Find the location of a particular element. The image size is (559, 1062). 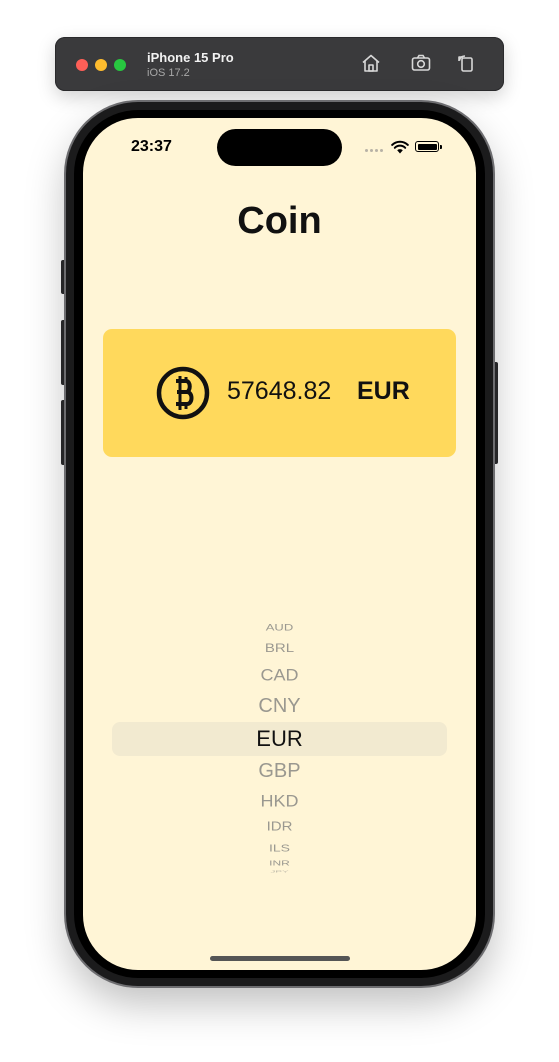

home-indicator is located at coordinates (280, 958).